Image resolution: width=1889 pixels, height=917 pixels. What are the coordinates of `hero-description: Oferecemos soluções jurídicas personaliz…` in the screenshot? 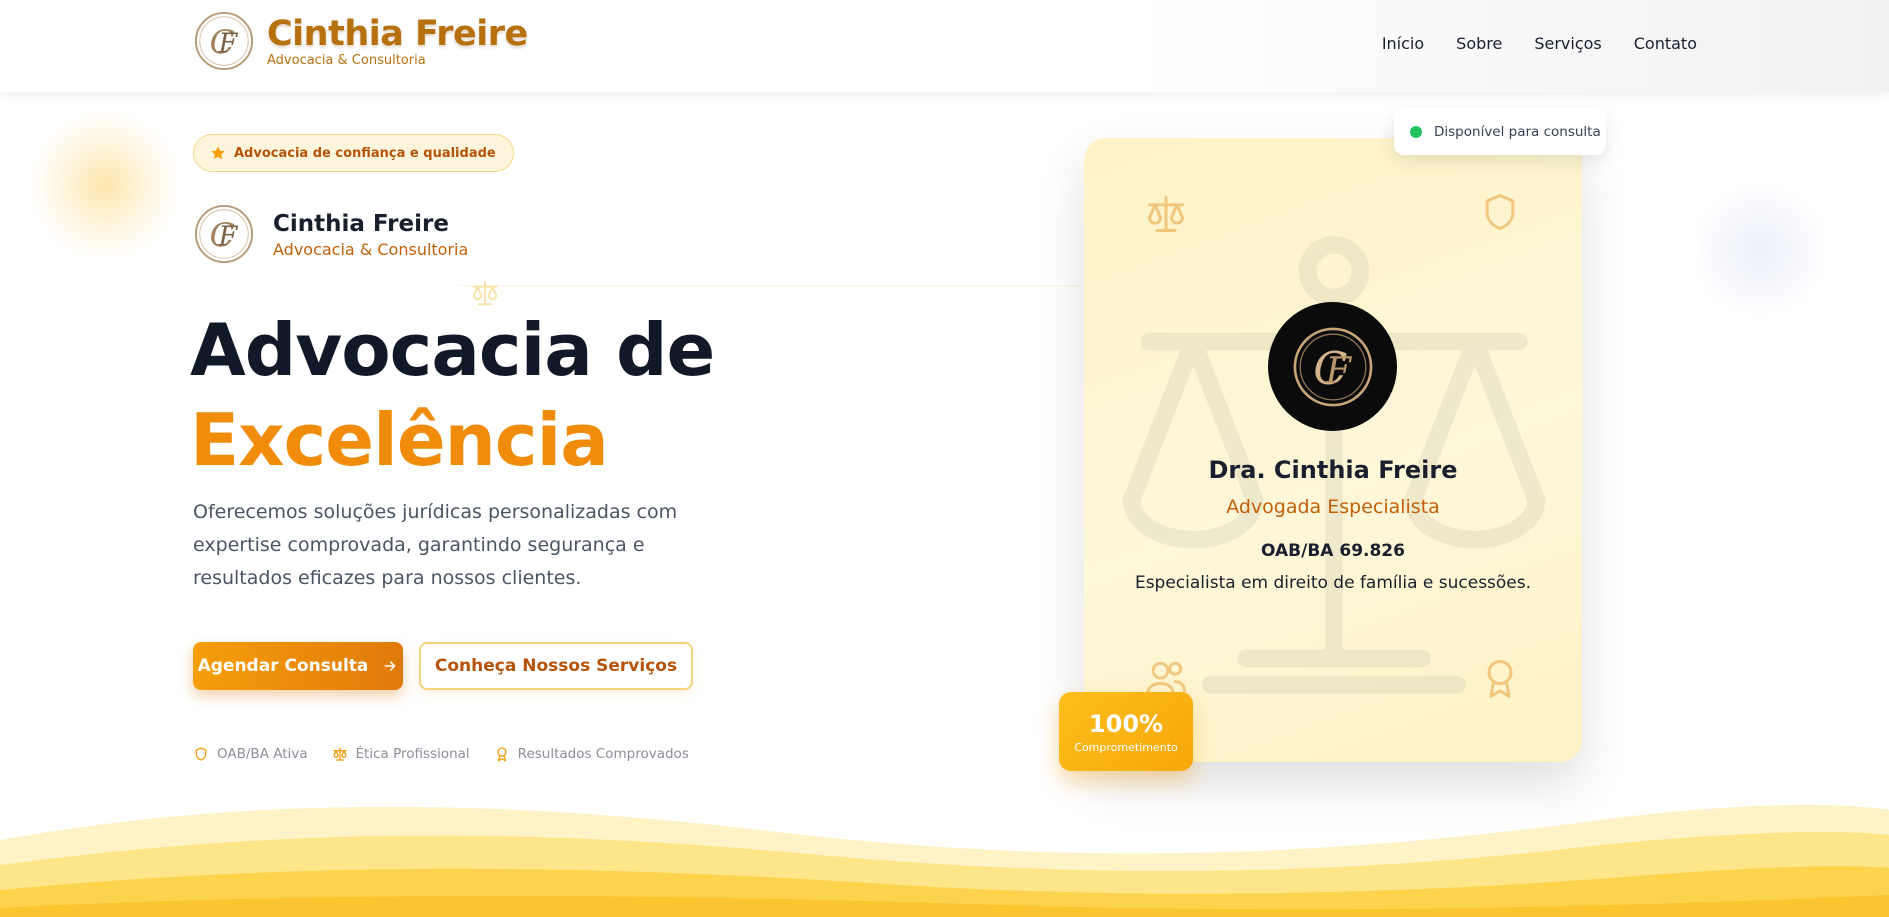 It's located at (435, 545).